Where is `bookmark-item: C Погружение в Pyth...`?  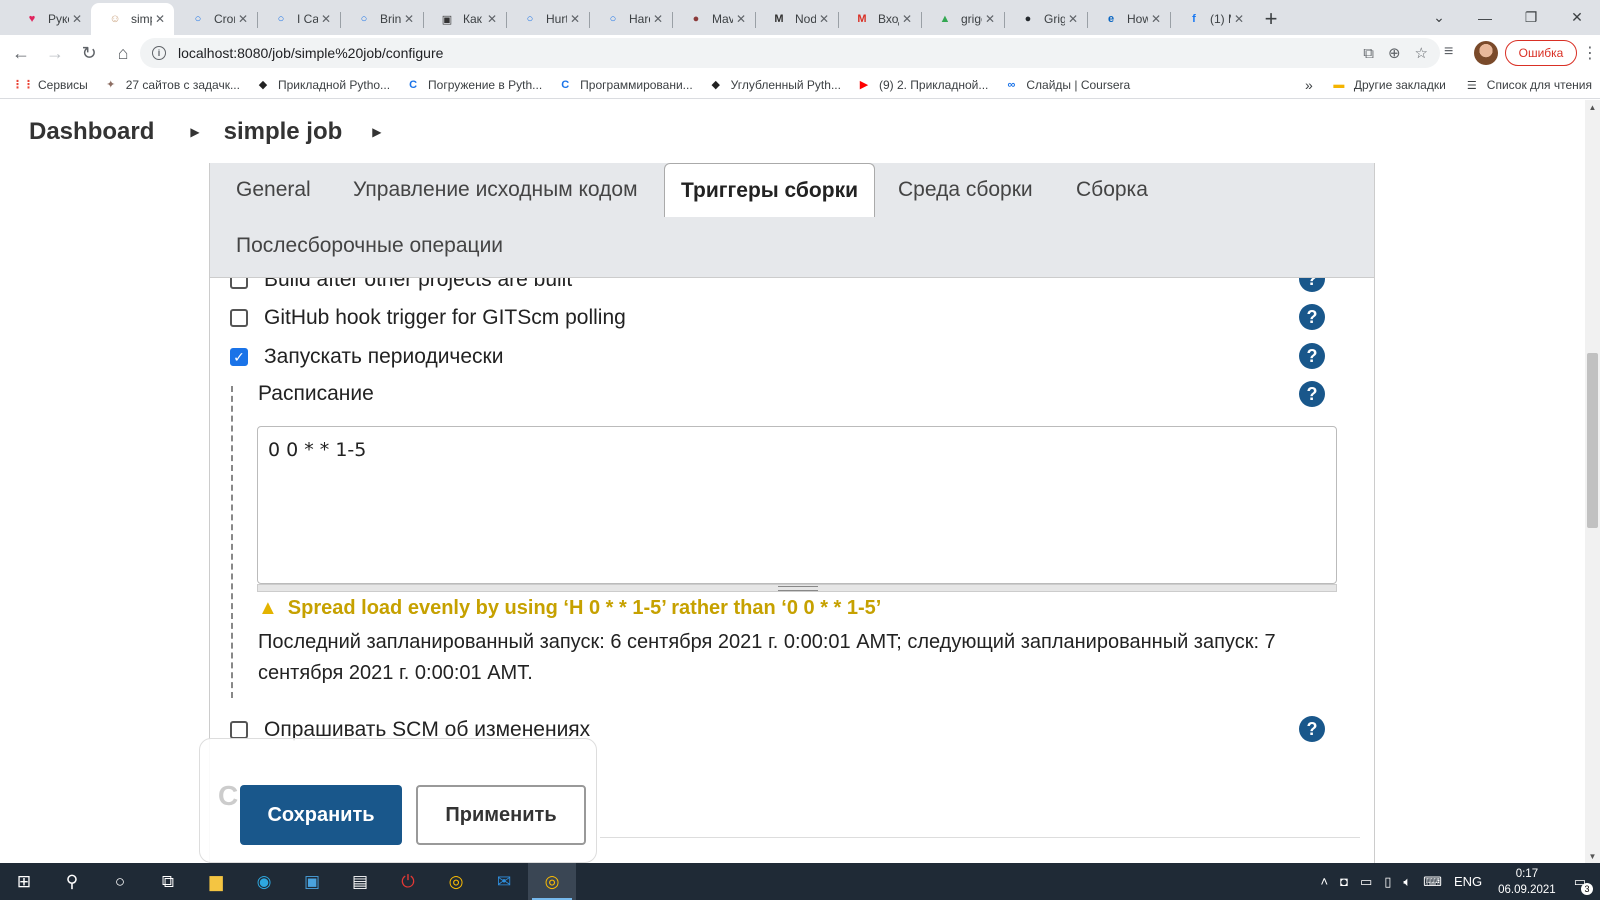 bookmark-item: C Погружение в Pyth... is located at coordinates (473, 85).